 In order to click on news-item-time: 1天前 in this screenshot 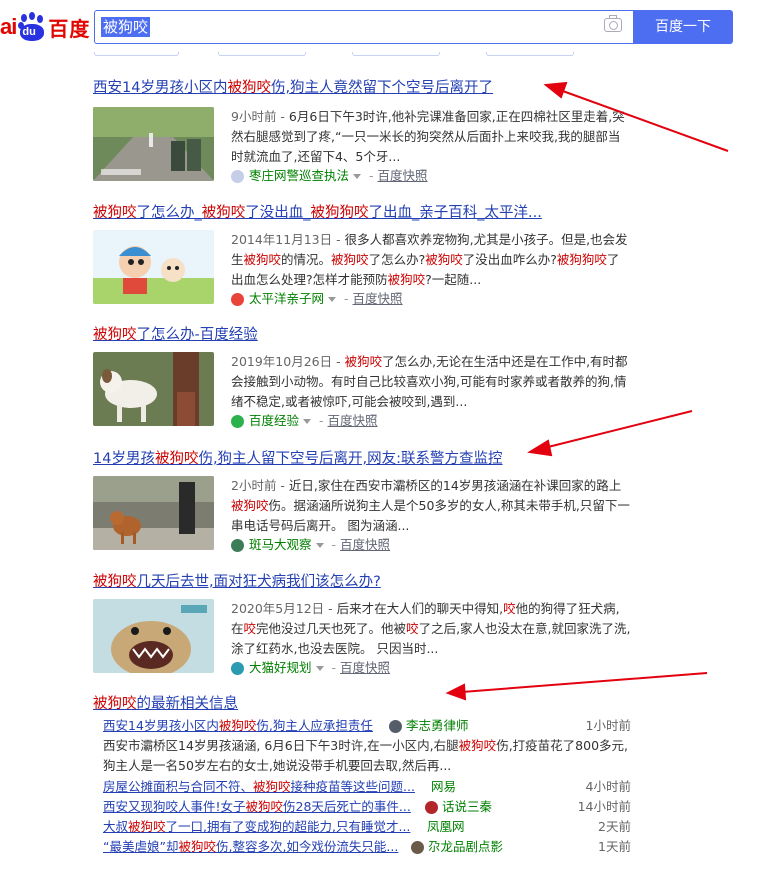, I will do `click(614, 846)`.